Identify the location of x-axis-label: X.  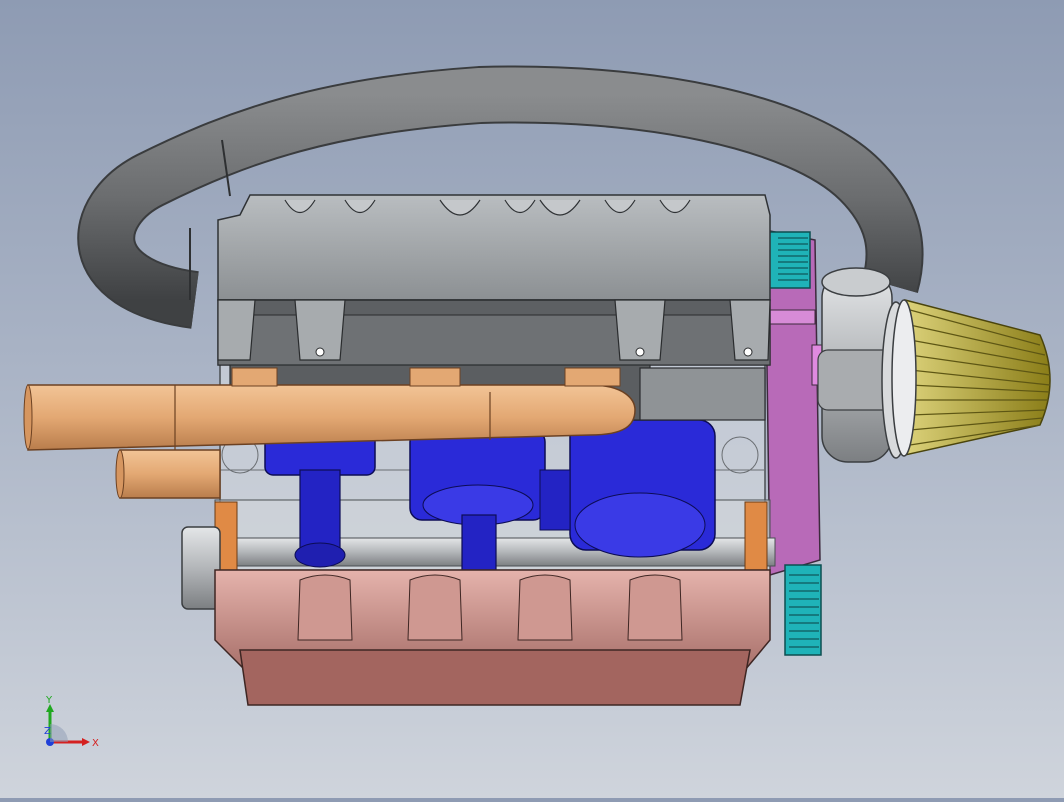
(95, 743).